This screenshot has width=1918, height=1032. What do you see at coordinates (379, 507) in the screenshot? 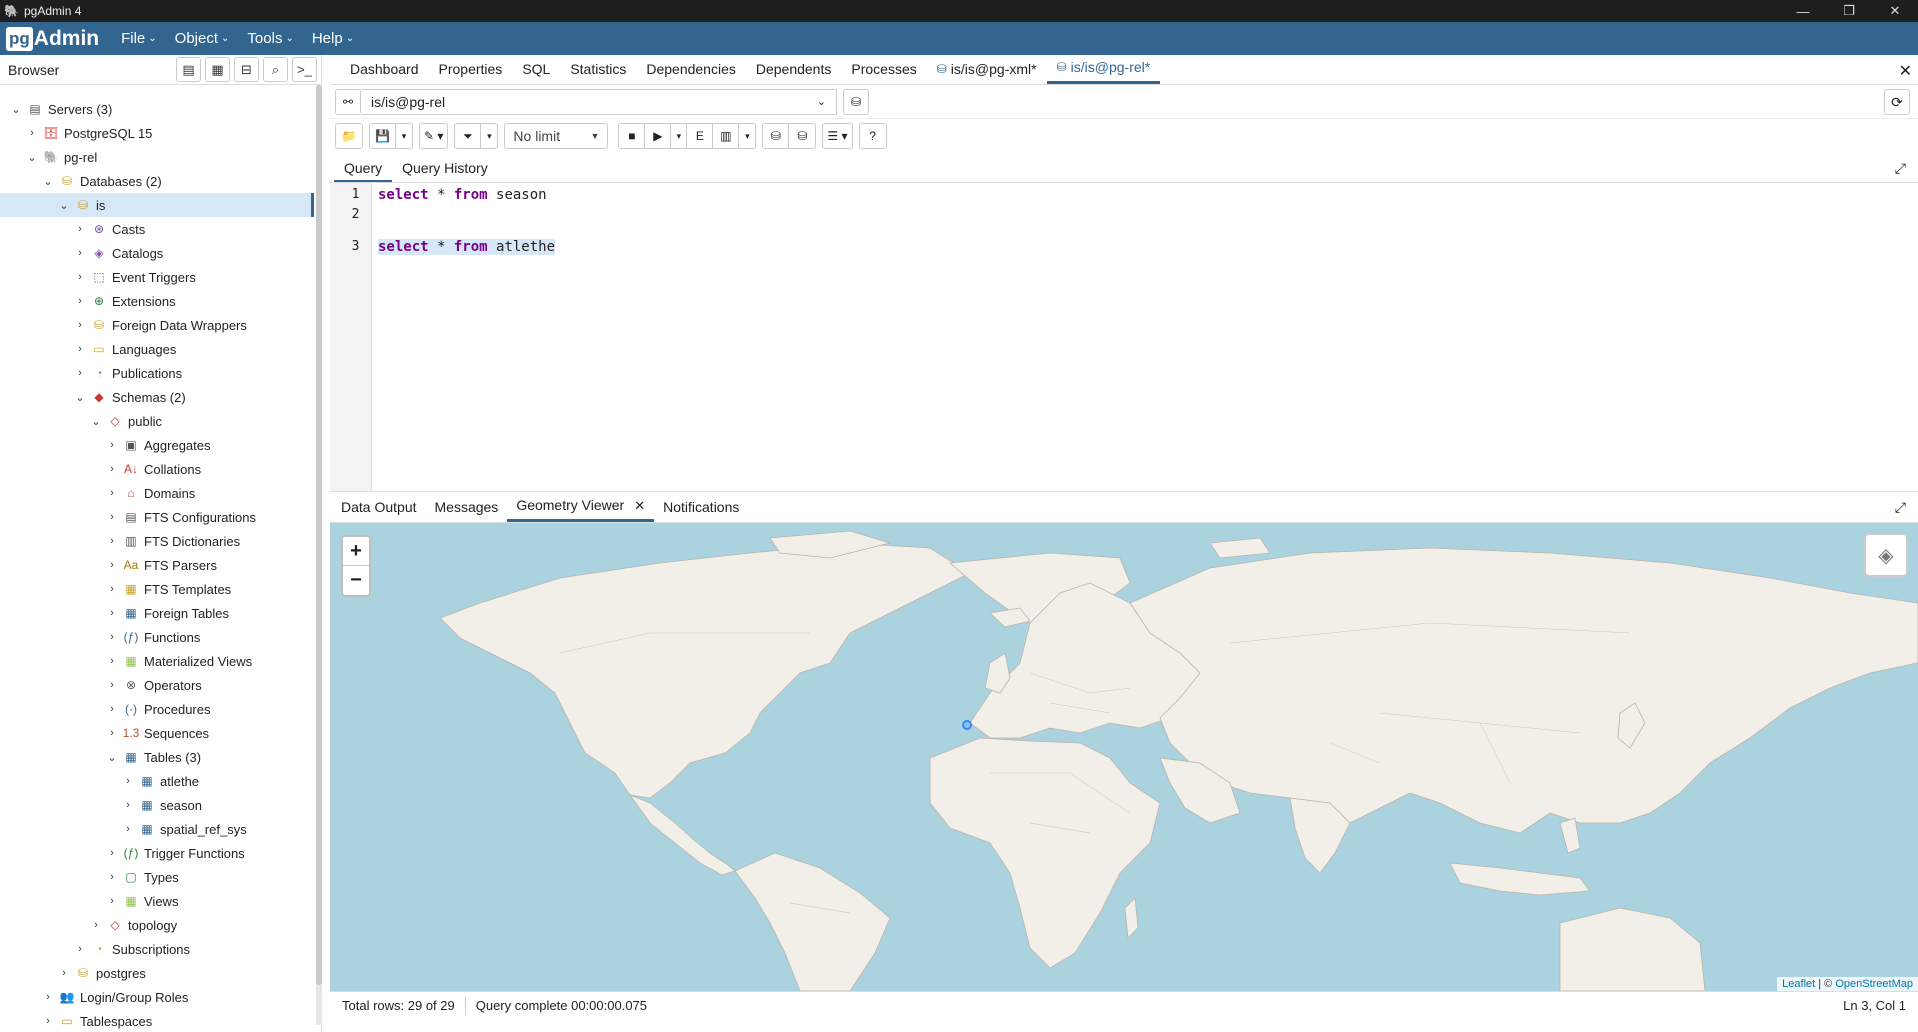
I see `tab-data-output: Data Output` at bounding box center [379, 507].